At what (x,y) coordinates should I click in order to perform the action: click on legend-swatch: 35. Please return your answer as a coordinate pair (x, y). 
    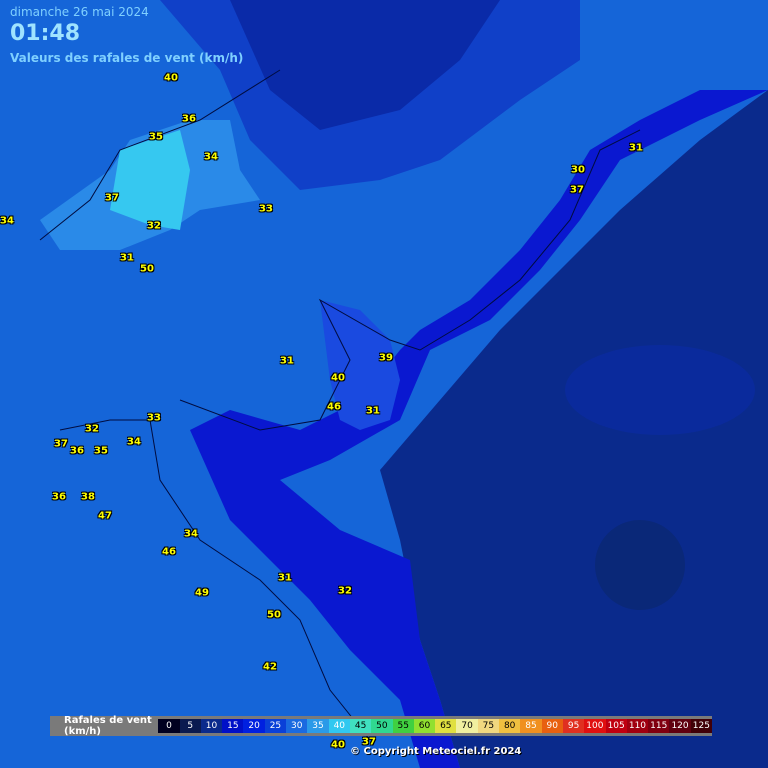
    Looking at the image, I should click on (318, 726).